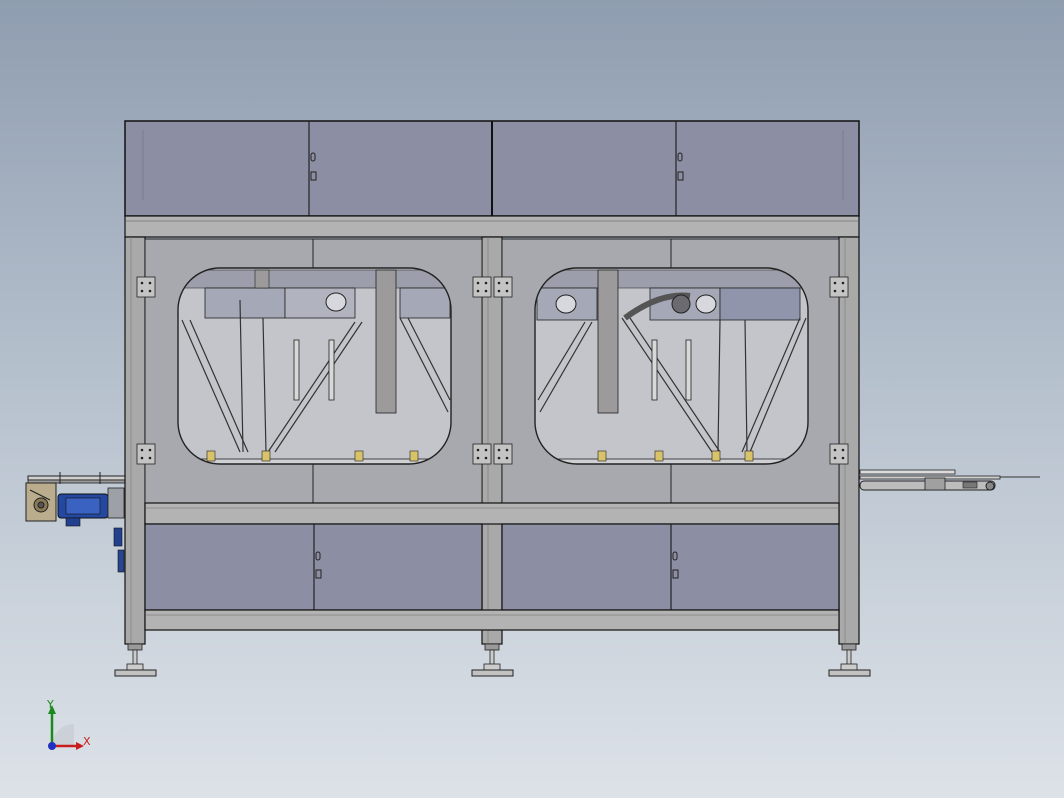 The height and width of the screenshot is (798, 1064). What do you see at coordinates (492, 168) in the screenshot?
I see `upper-cabinet` at bounding box center [492, 168].